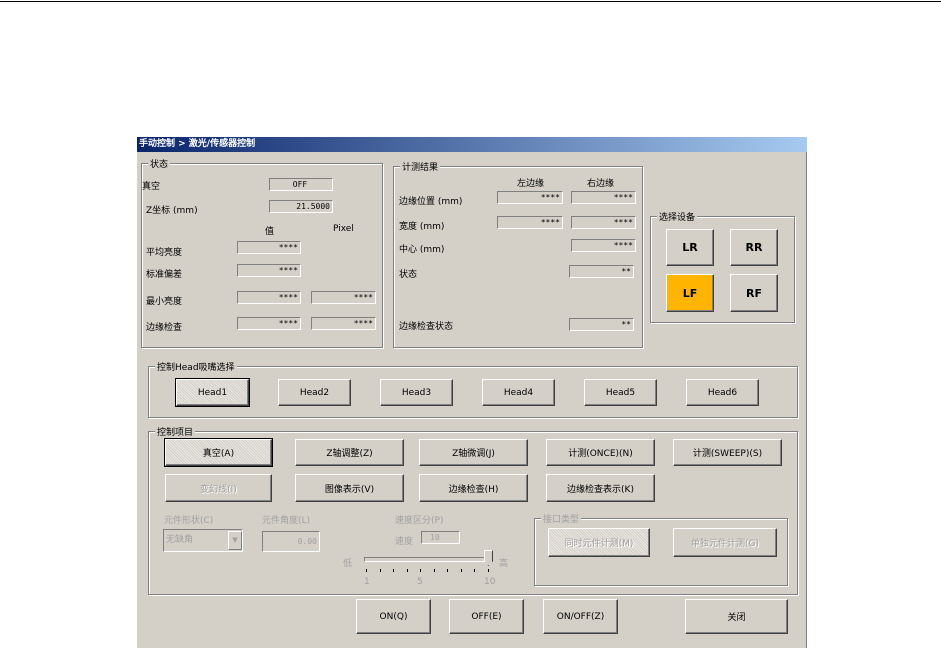 Image resolution: width=941 pixels, height=648 pixels. What do you see at coordinates (472, 144) in the screenshot?
I see `window-title: 手动控制 > 激光/传感器控制` at bounding box center [472, 144].